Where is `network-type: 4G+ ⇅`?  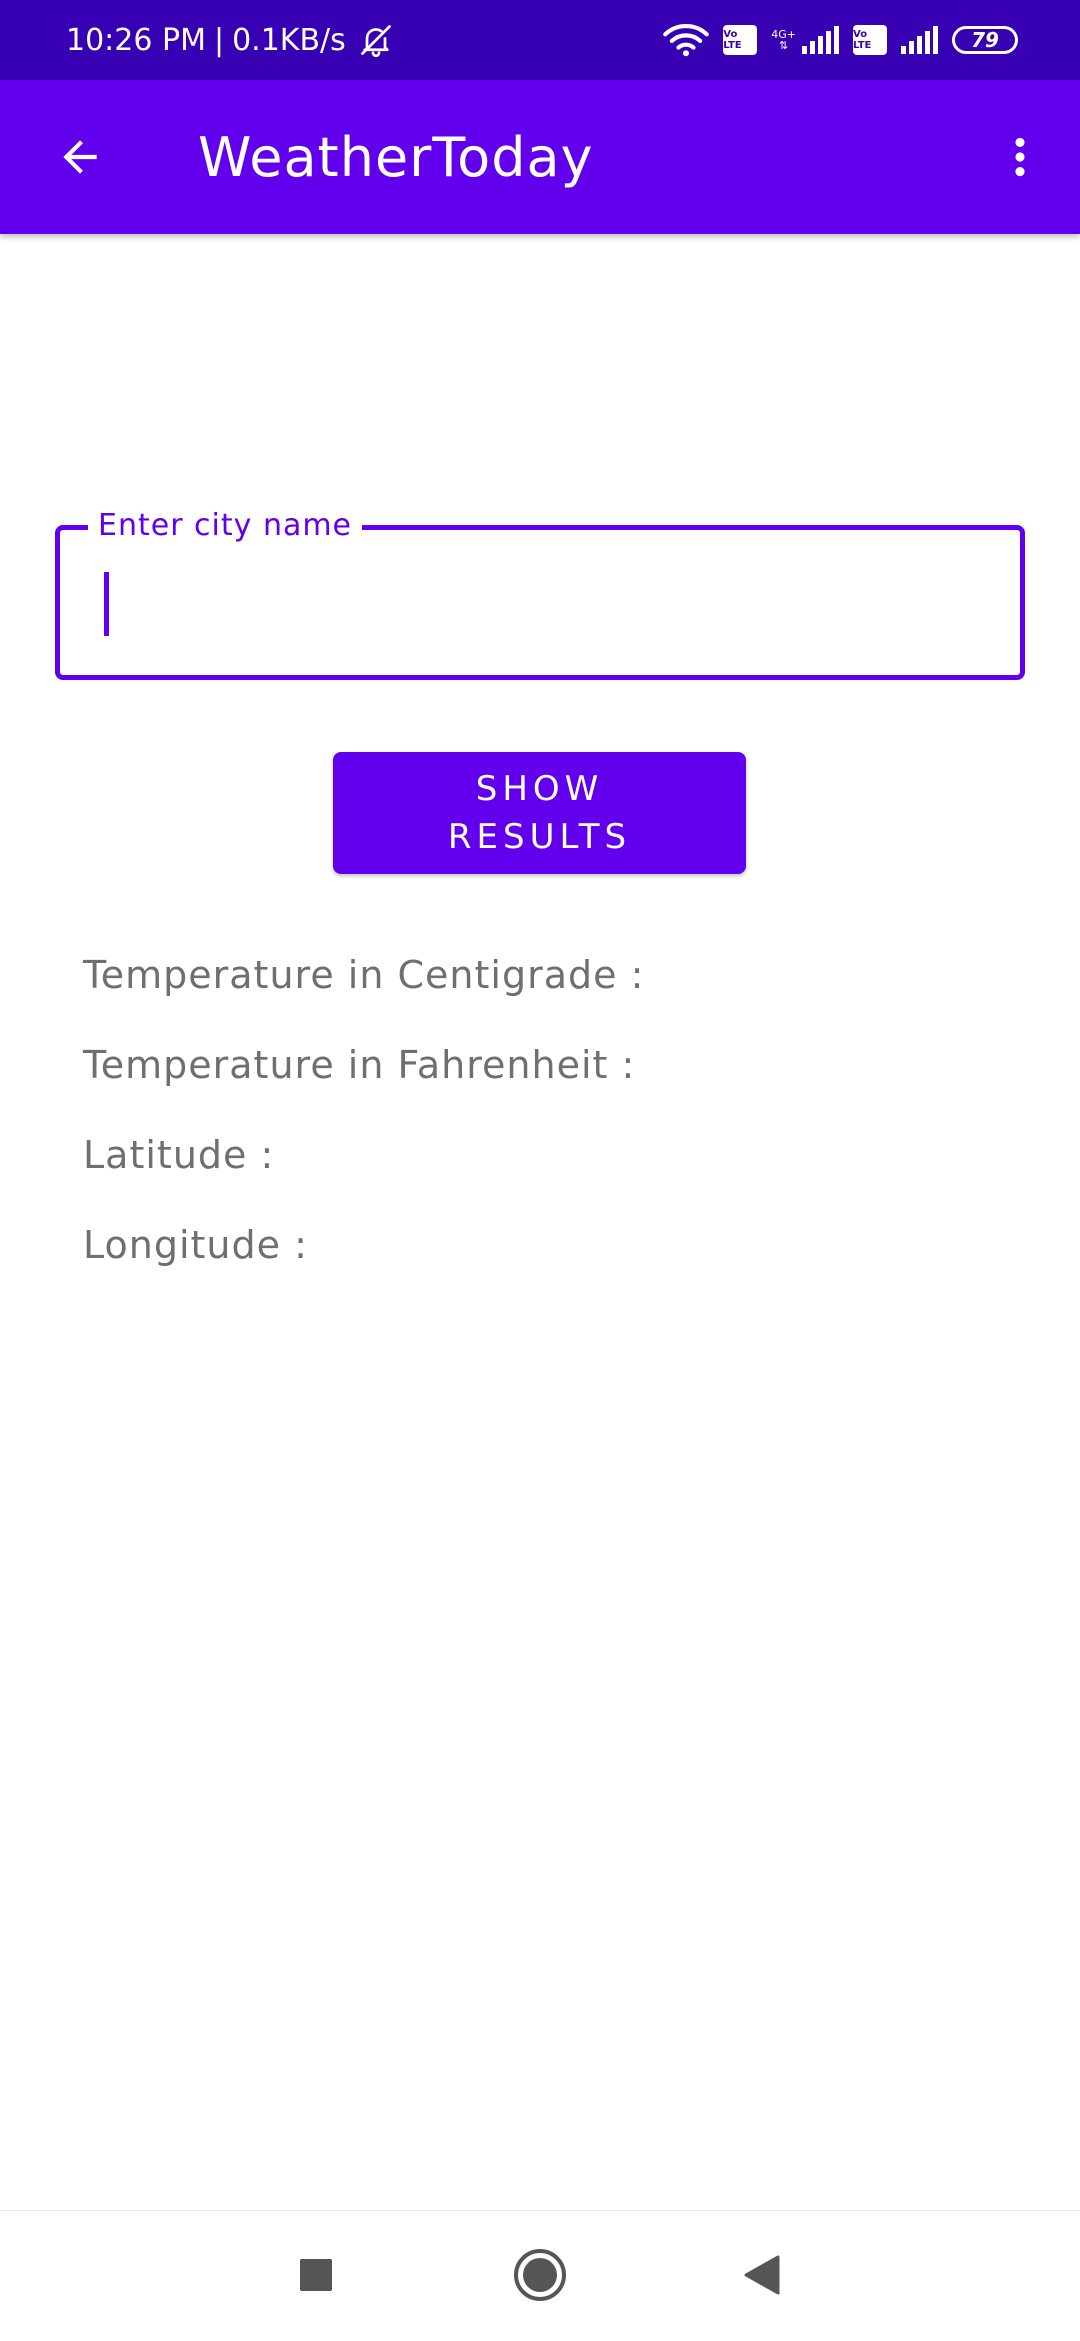
network-type: 4G+ ⇅ is located at coordinates (783, 40).